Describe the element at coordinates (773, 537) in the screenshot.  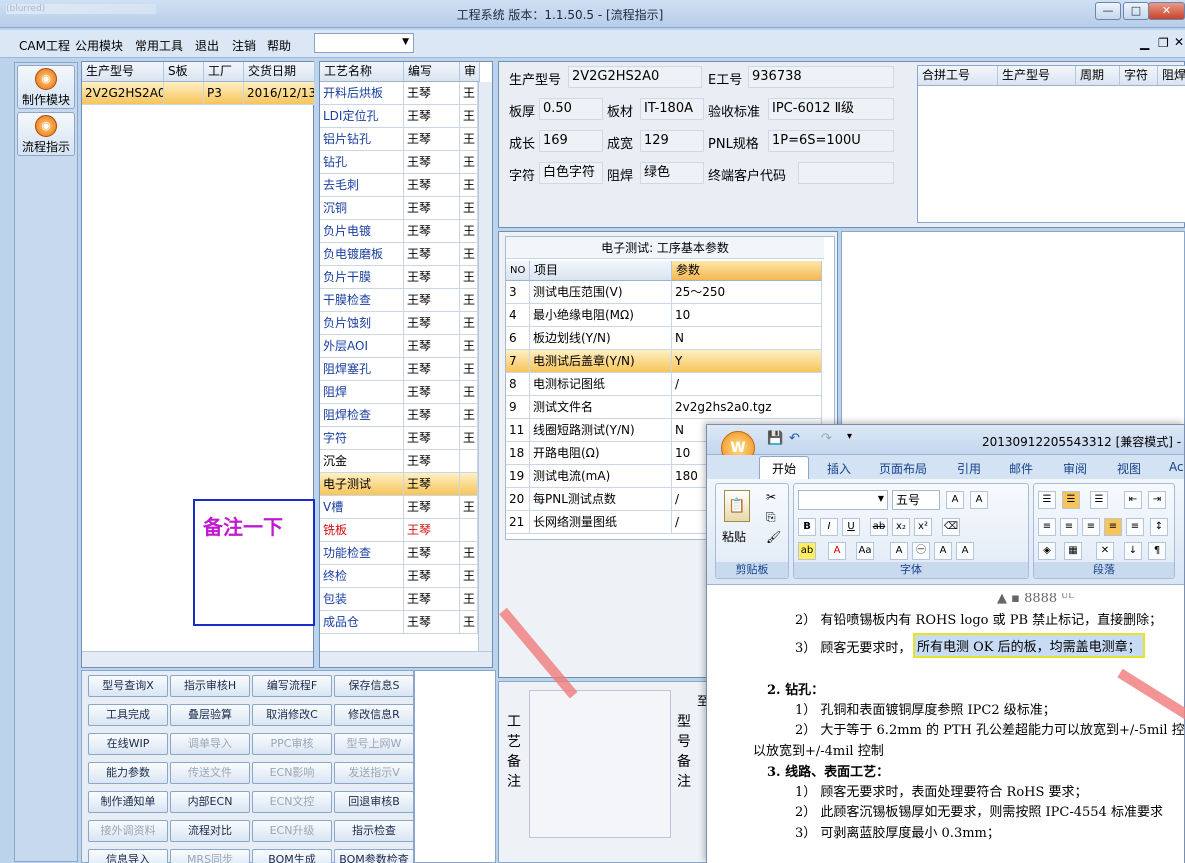
I see `format-painter-icon: 🖌` at that location.